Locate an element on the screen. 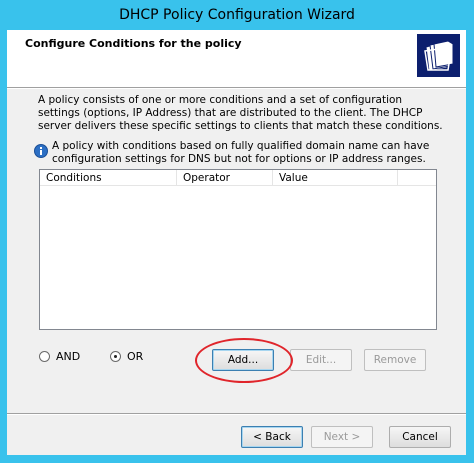 The height and width of the screenshot is (463, 474). column-header-operator: Operator is located at coordinates (225, 178).